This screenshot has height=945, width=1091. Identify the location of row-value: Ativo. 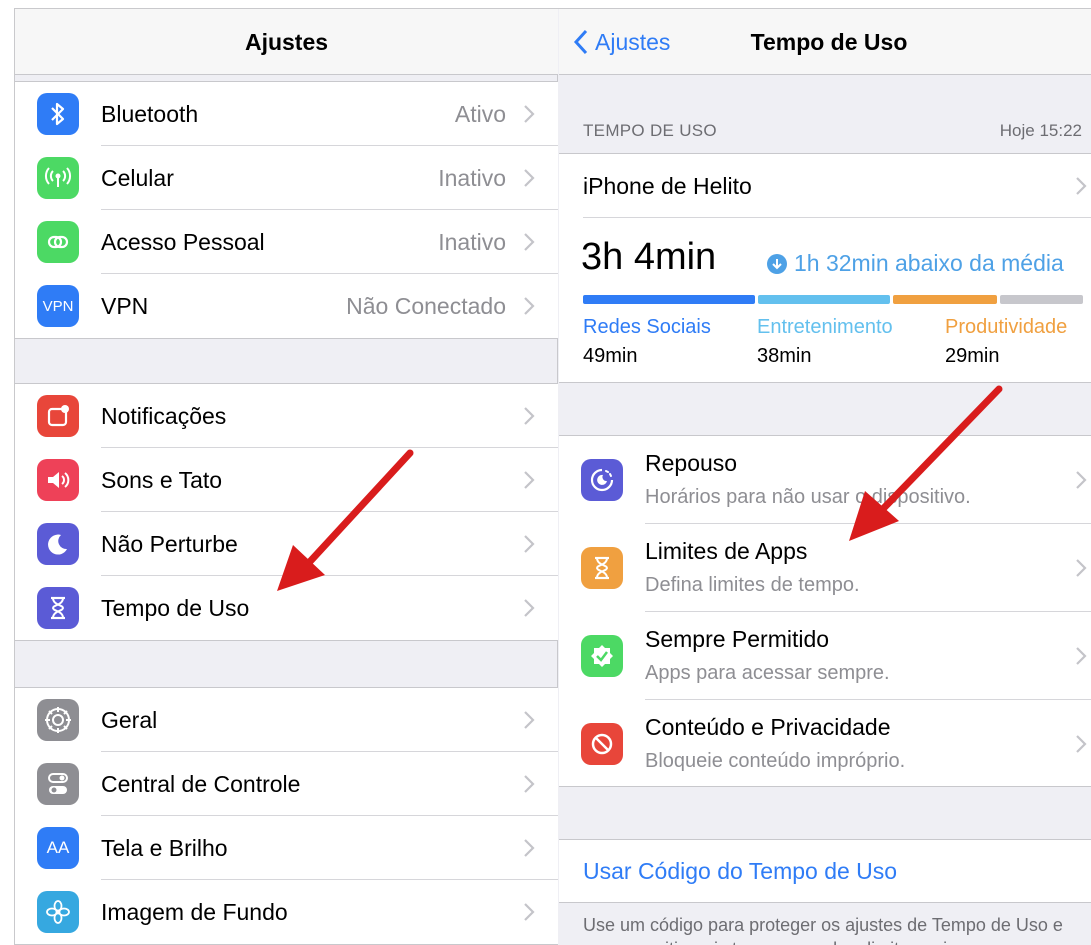
(480, 114).